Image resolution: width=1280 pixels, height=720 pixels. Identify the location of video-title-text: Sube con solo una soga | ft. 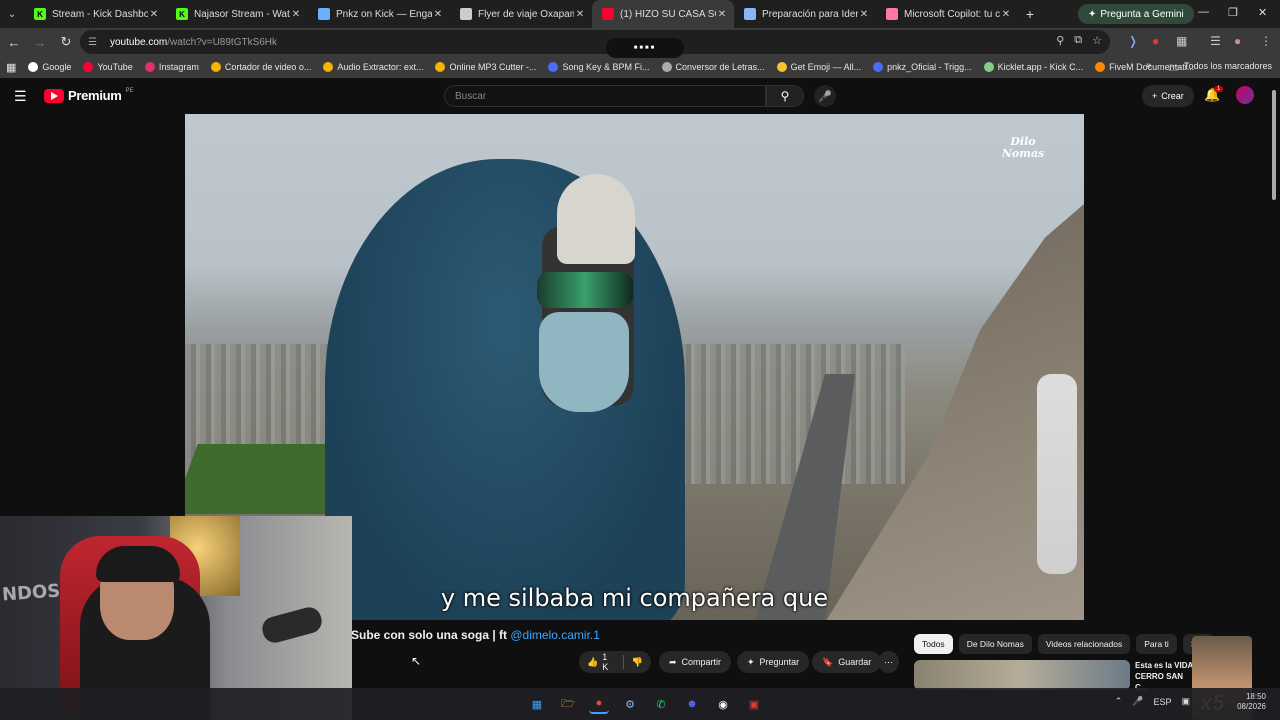
(431, 635).